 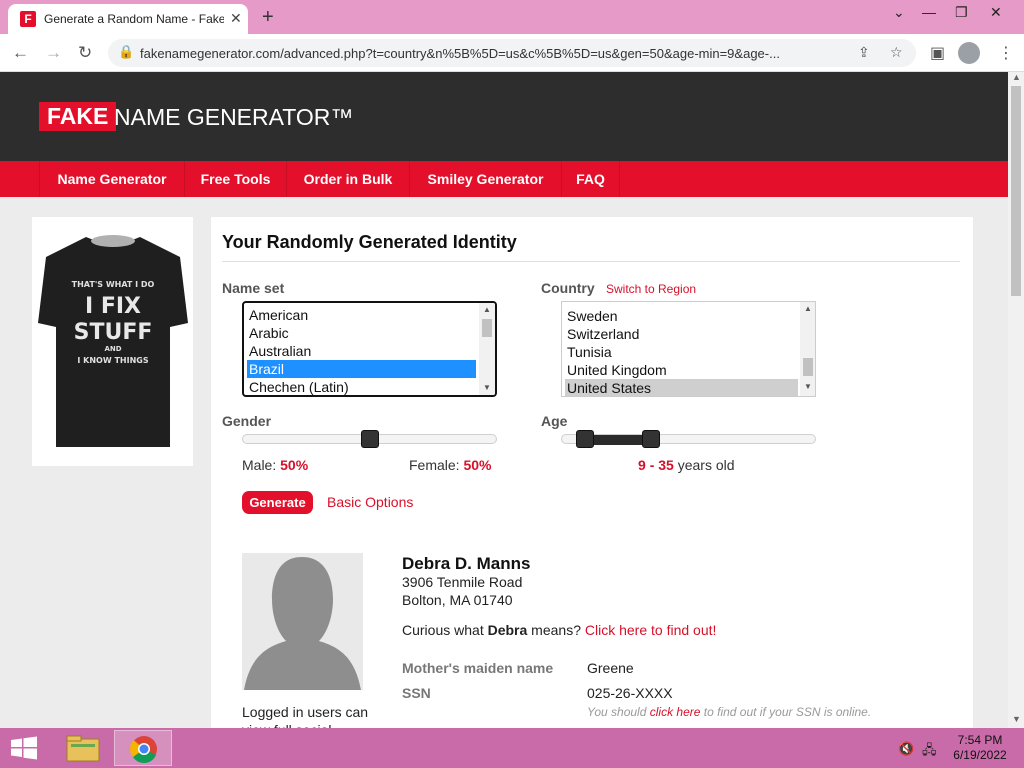 What do you see at coordinates (416, 693) in the screenshot?
I see `ssn-label: SSN` at bounding box center [416, 693].